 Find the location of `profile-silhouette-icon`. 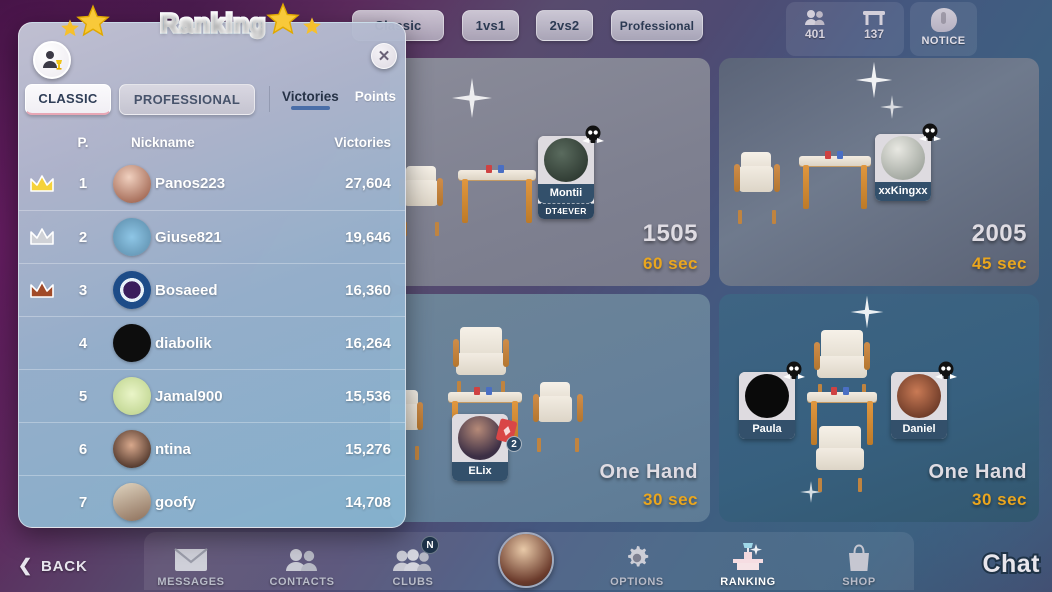

profile-silhouette-icon is located at coordinates (52, 60).